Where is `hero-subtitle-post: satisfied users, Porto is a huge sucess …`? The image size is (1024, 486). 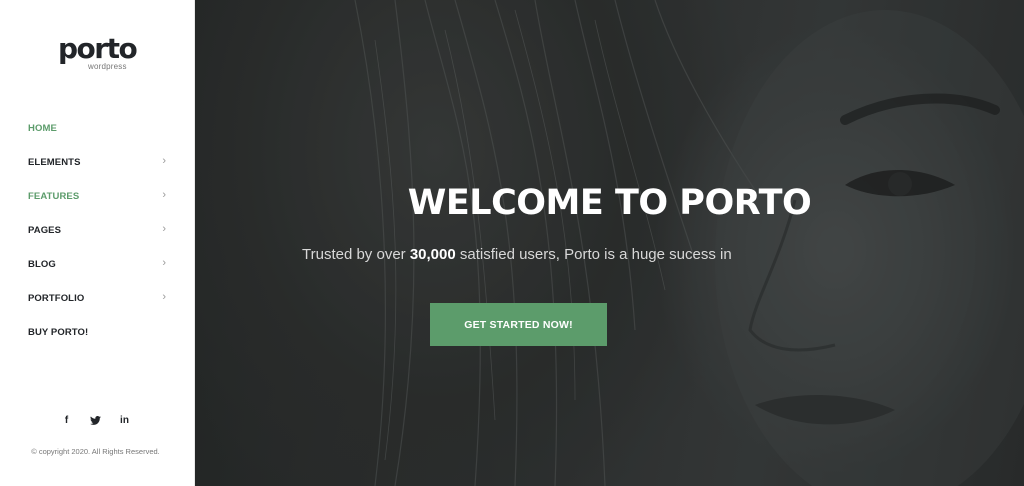
hero-subtitle-post: satisfied users, Porto is a huge sucess … is located at coordinates (593, 254).